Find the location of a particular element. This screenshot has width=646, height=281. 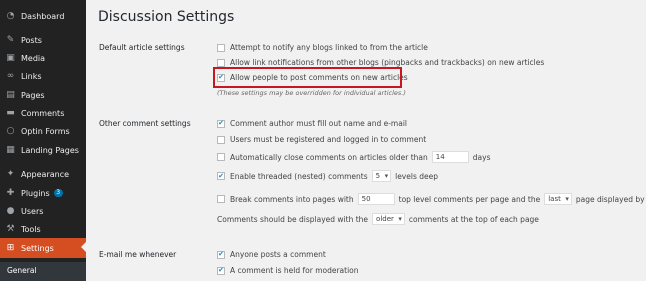

users-icon: ● is located at coordinates (10, 210).